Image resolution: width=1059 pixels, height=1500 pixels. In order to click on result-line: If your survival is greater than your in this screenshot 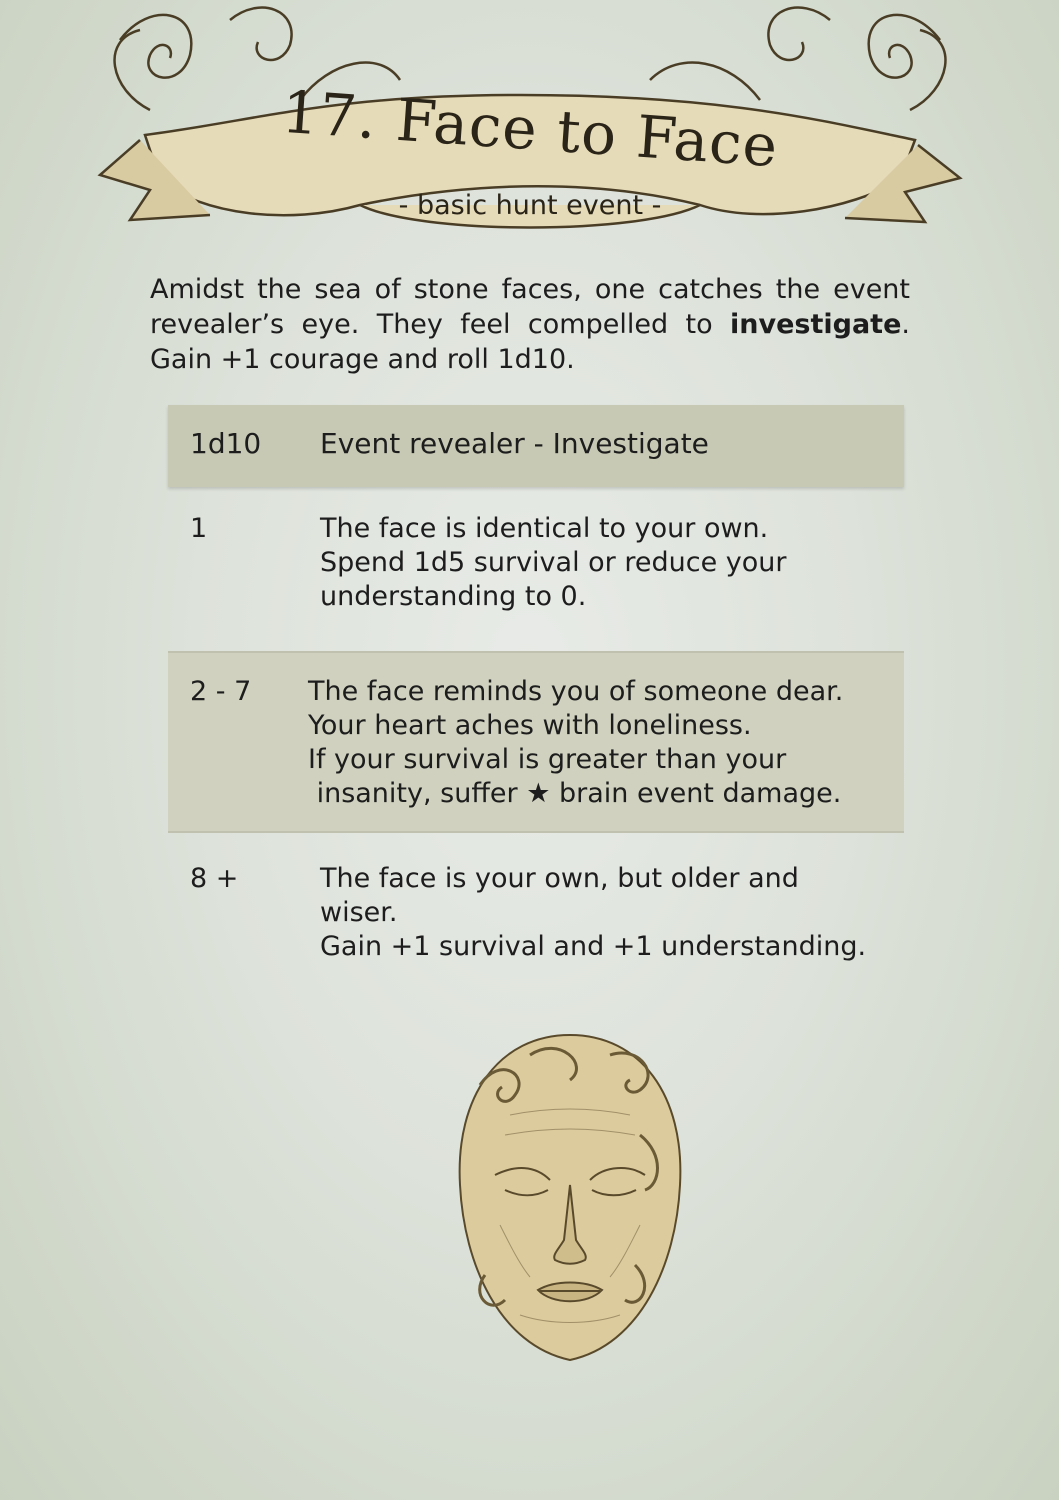, I will do `click(547, 759)`.